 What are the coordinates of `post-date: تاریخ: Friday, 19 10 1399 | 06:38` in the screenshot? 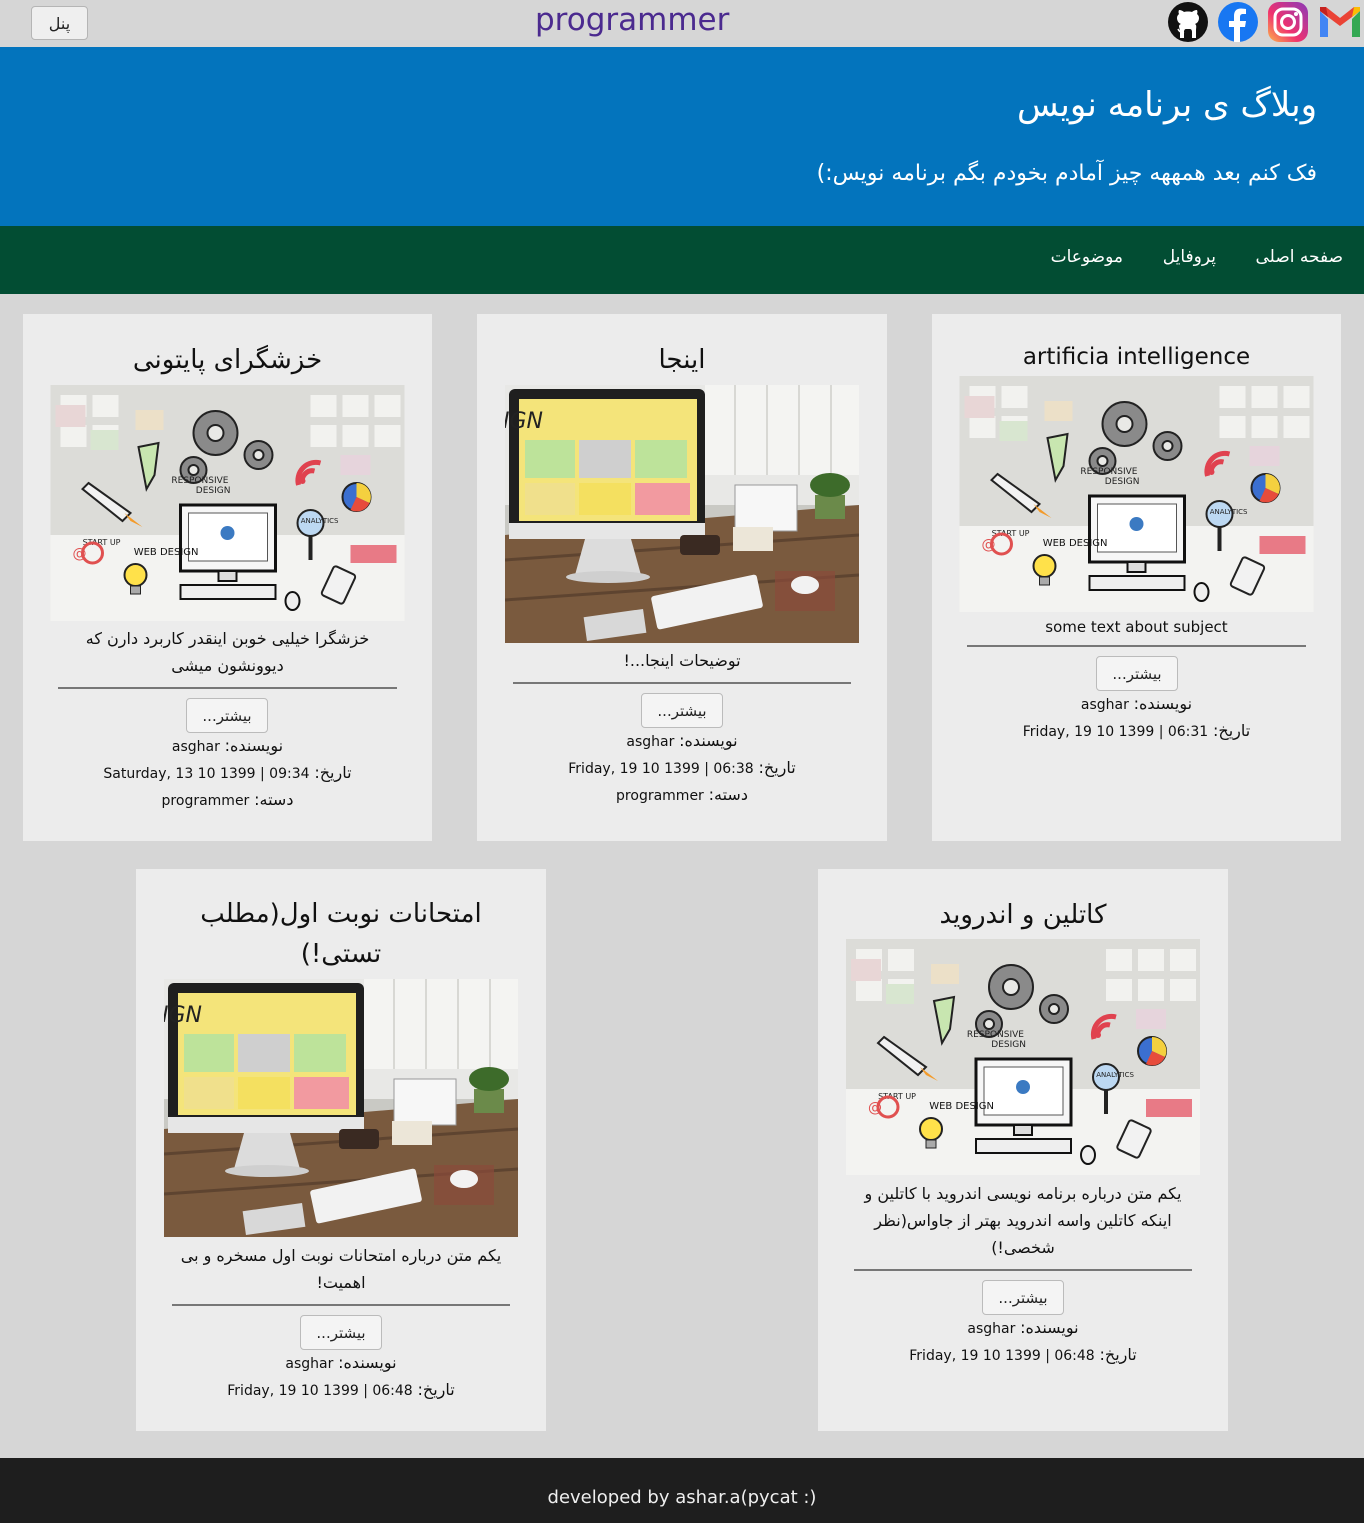 It's located at (682, 767).